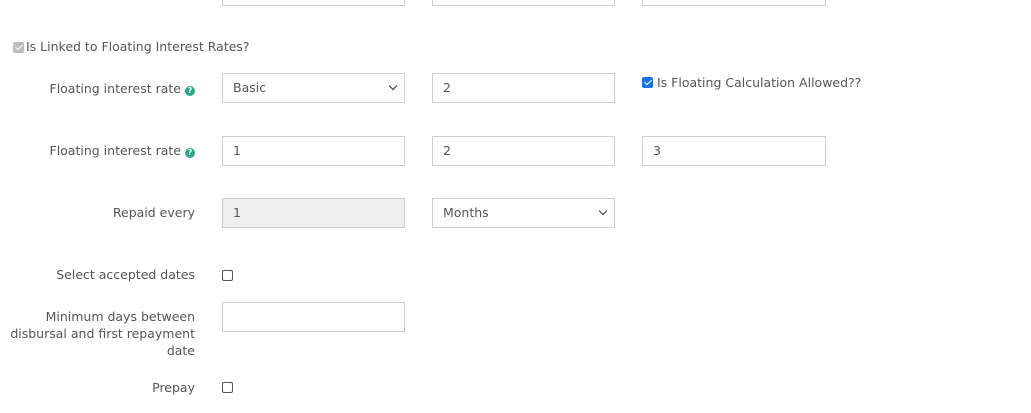  Describe the element at coordinates (173, 387) in the screenshot. I see `prepay-label: Prepay` at that location.